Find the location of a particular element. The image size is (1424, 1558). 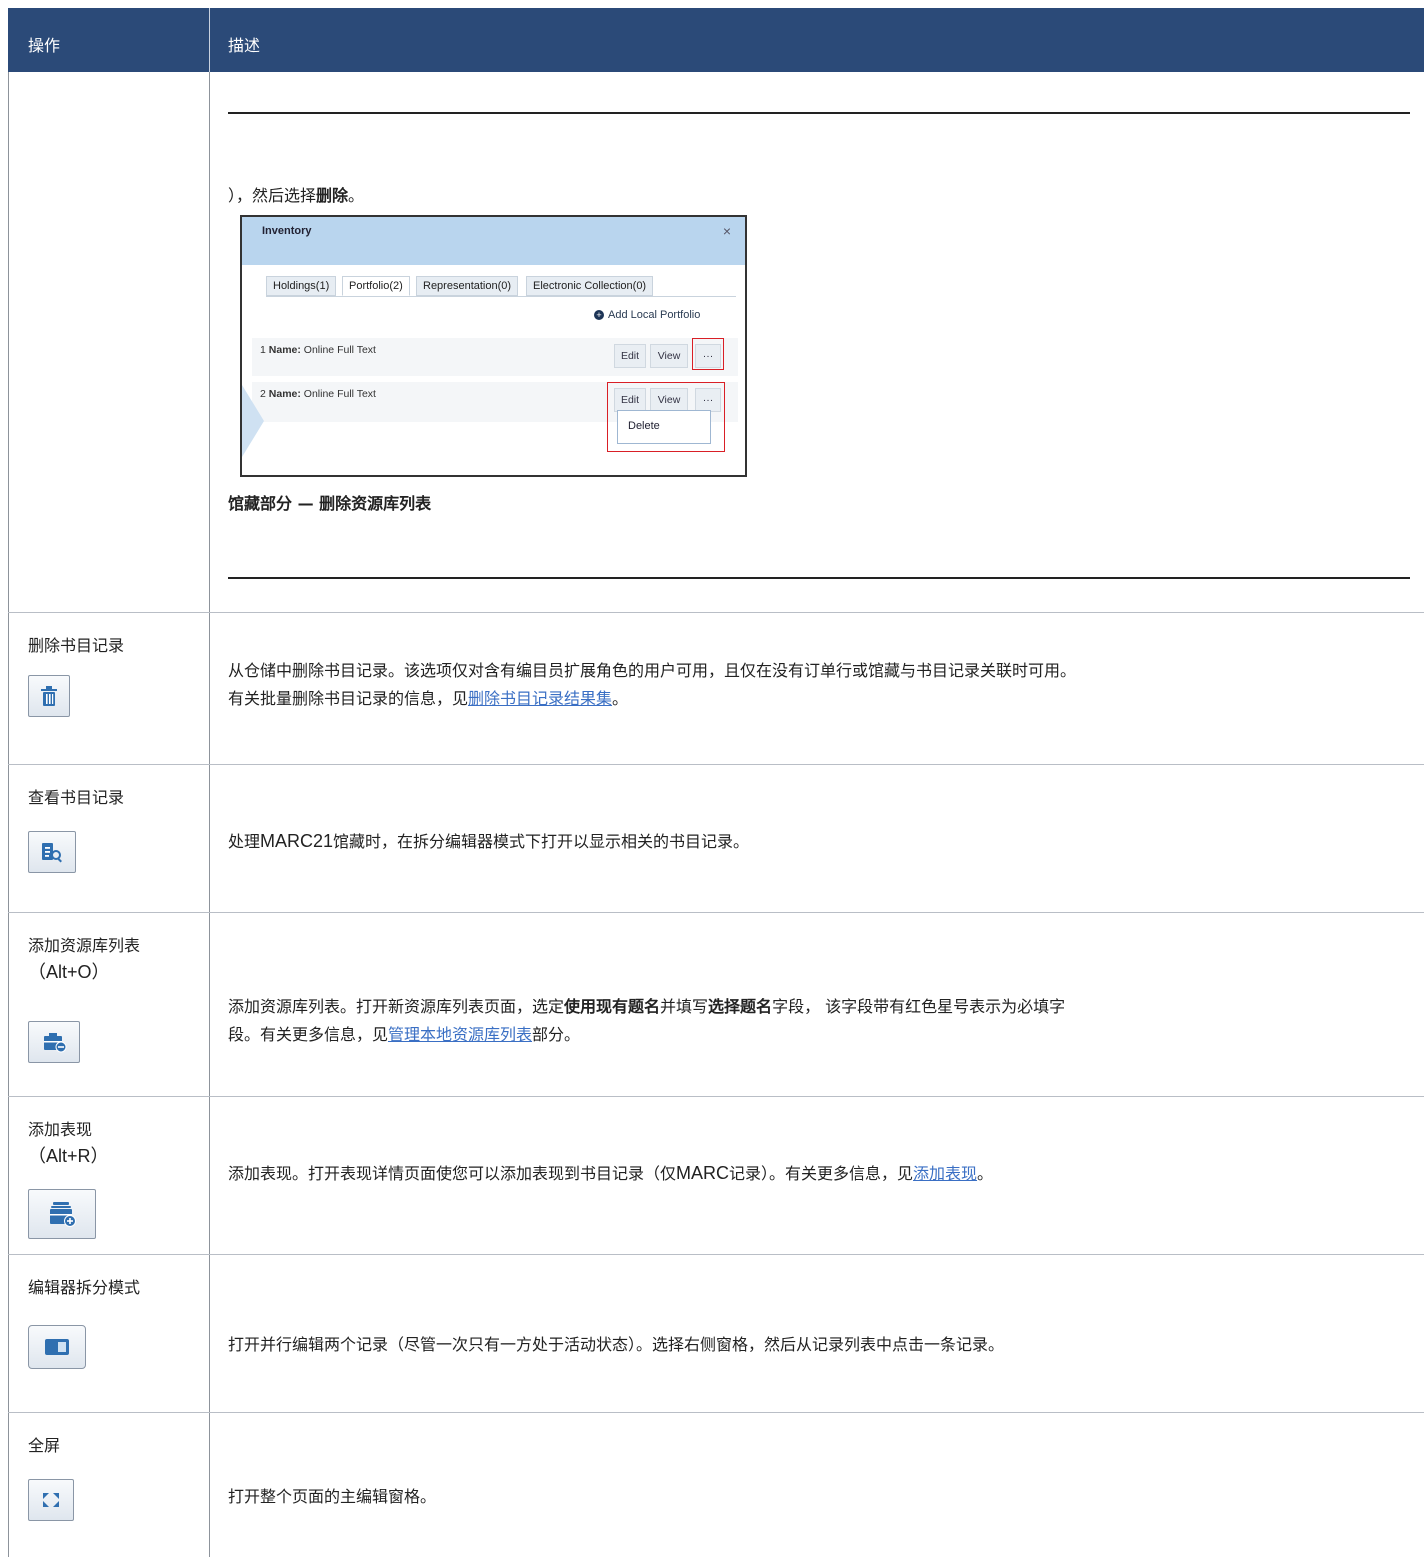

add-representation-icon is located at coordinates (62, 1214).